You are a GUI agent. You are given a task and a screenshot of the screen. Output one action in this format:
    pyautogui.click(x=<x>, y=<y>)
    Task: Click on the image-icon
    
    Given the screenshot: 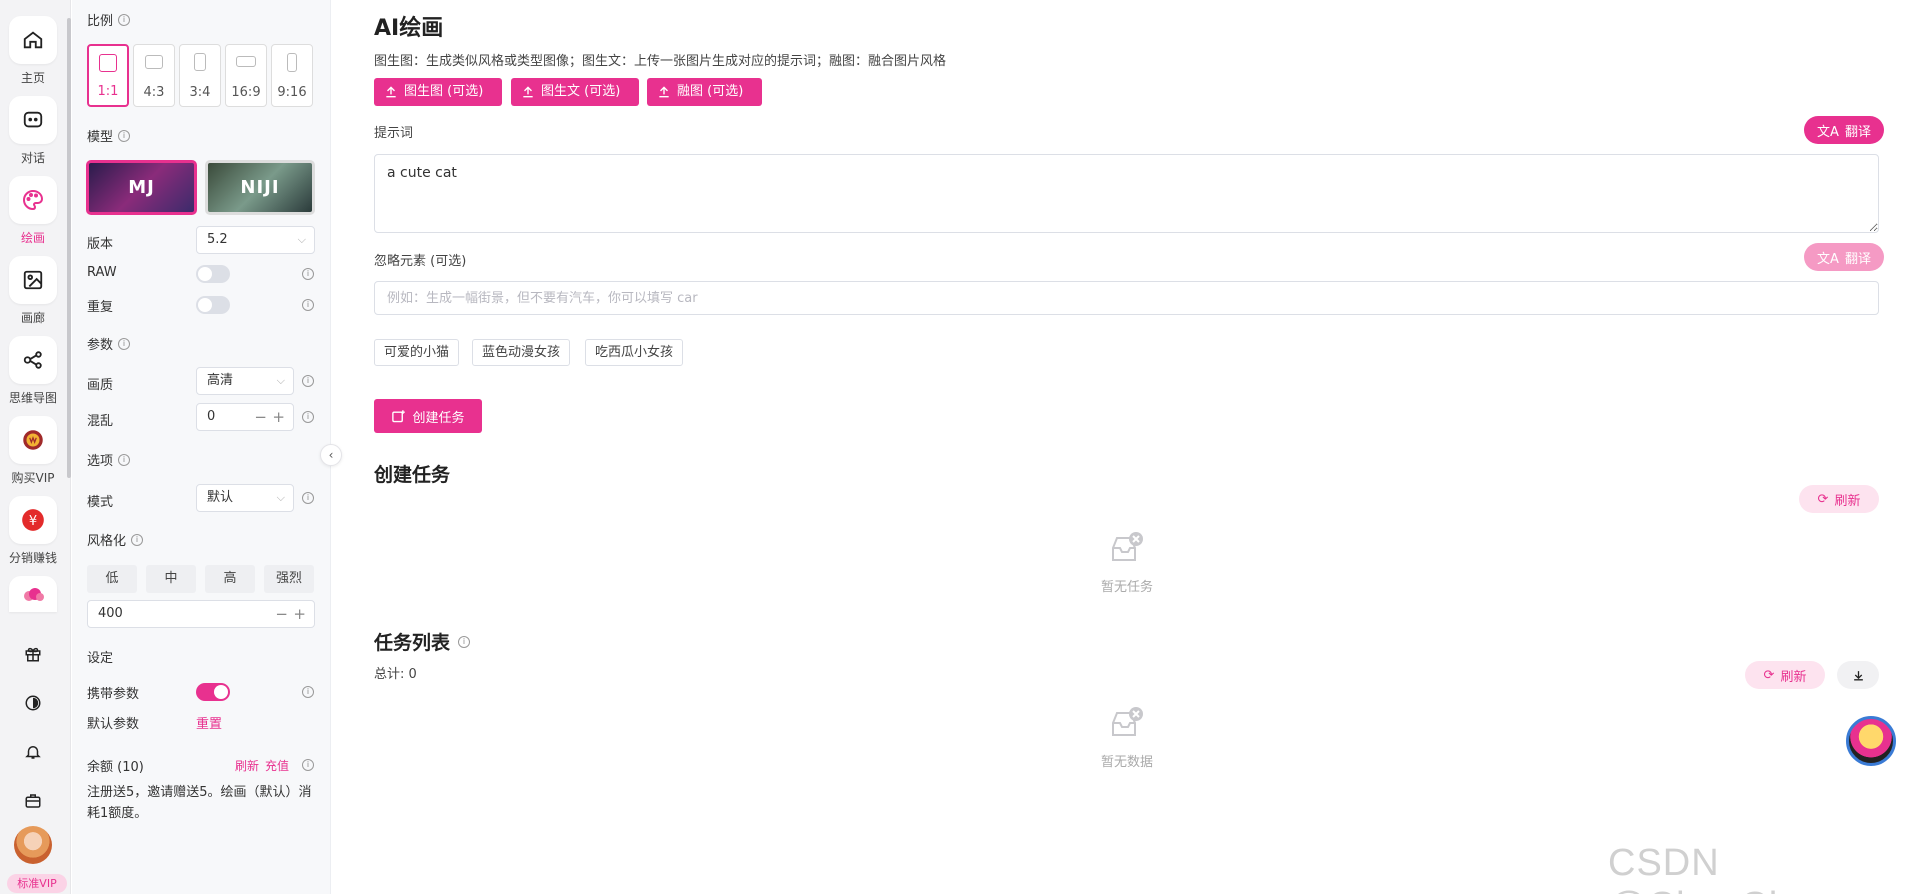 What is the action you would take?
    pyautogui.click(x=33, y=280)
    